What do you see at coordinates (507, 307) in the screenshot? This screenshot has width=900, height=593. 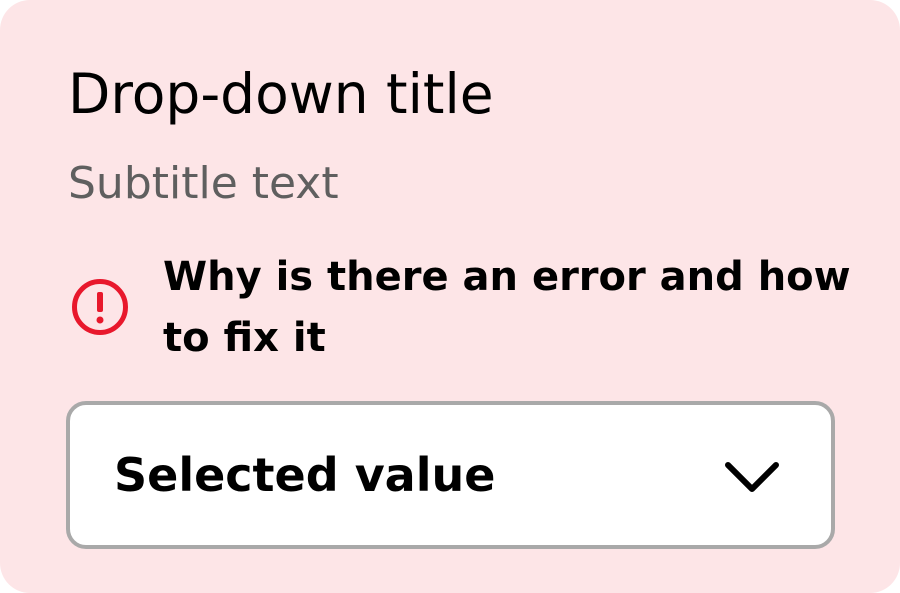 I see `error-message: Why is there an error and how to fix it` at bounding box center [507, 307].